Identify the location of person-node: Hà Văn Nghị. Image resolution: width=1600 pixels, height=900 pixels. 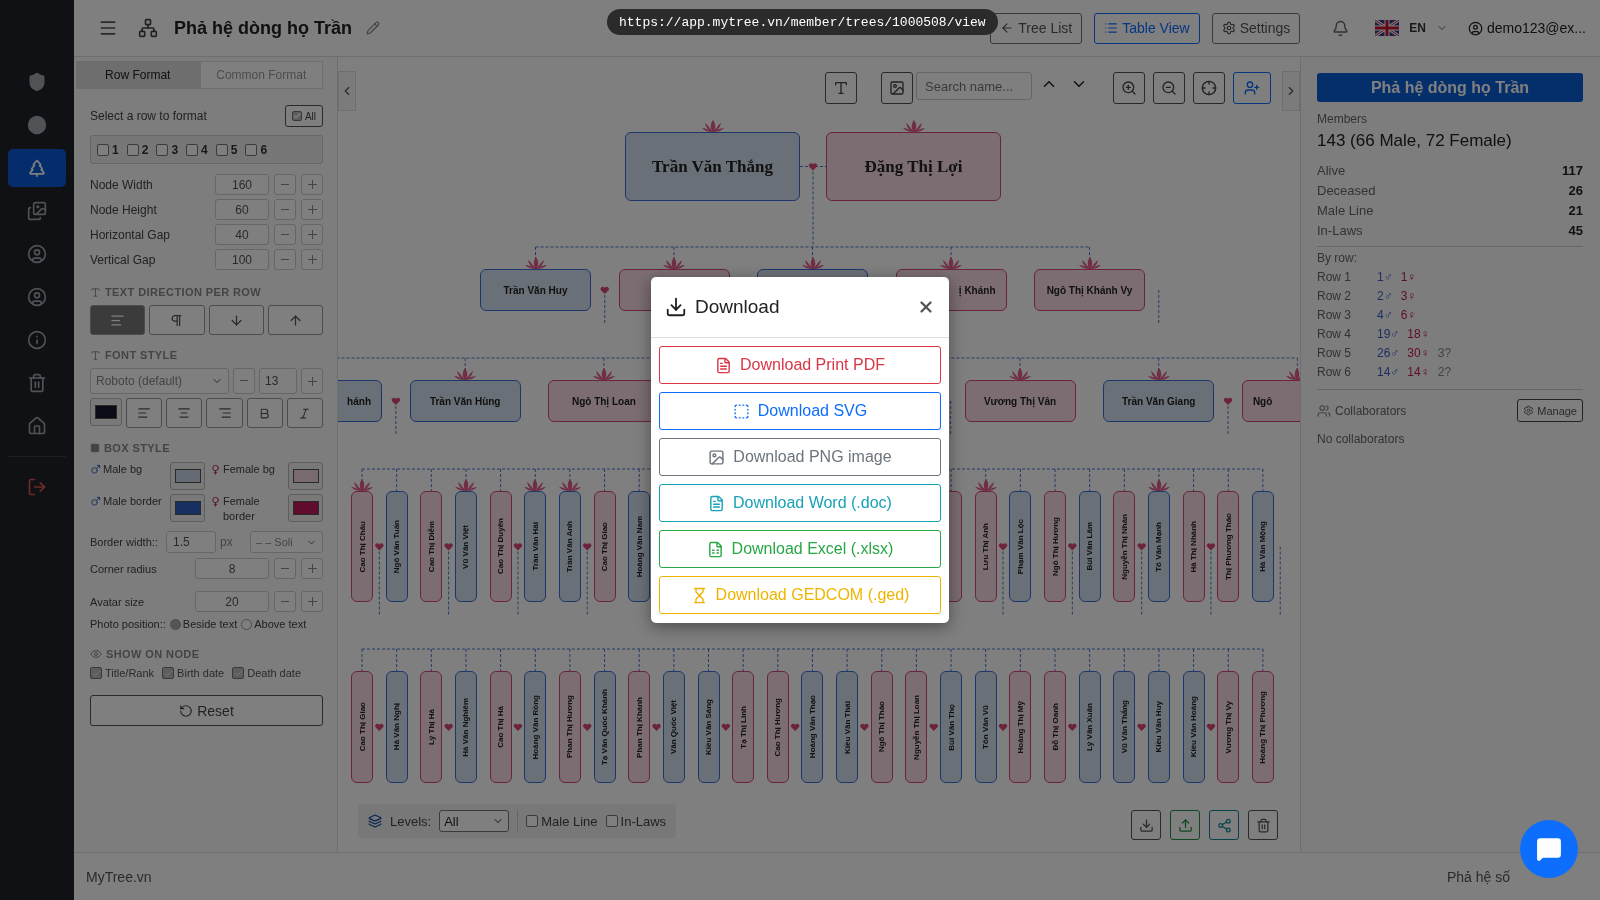
(396, 727).